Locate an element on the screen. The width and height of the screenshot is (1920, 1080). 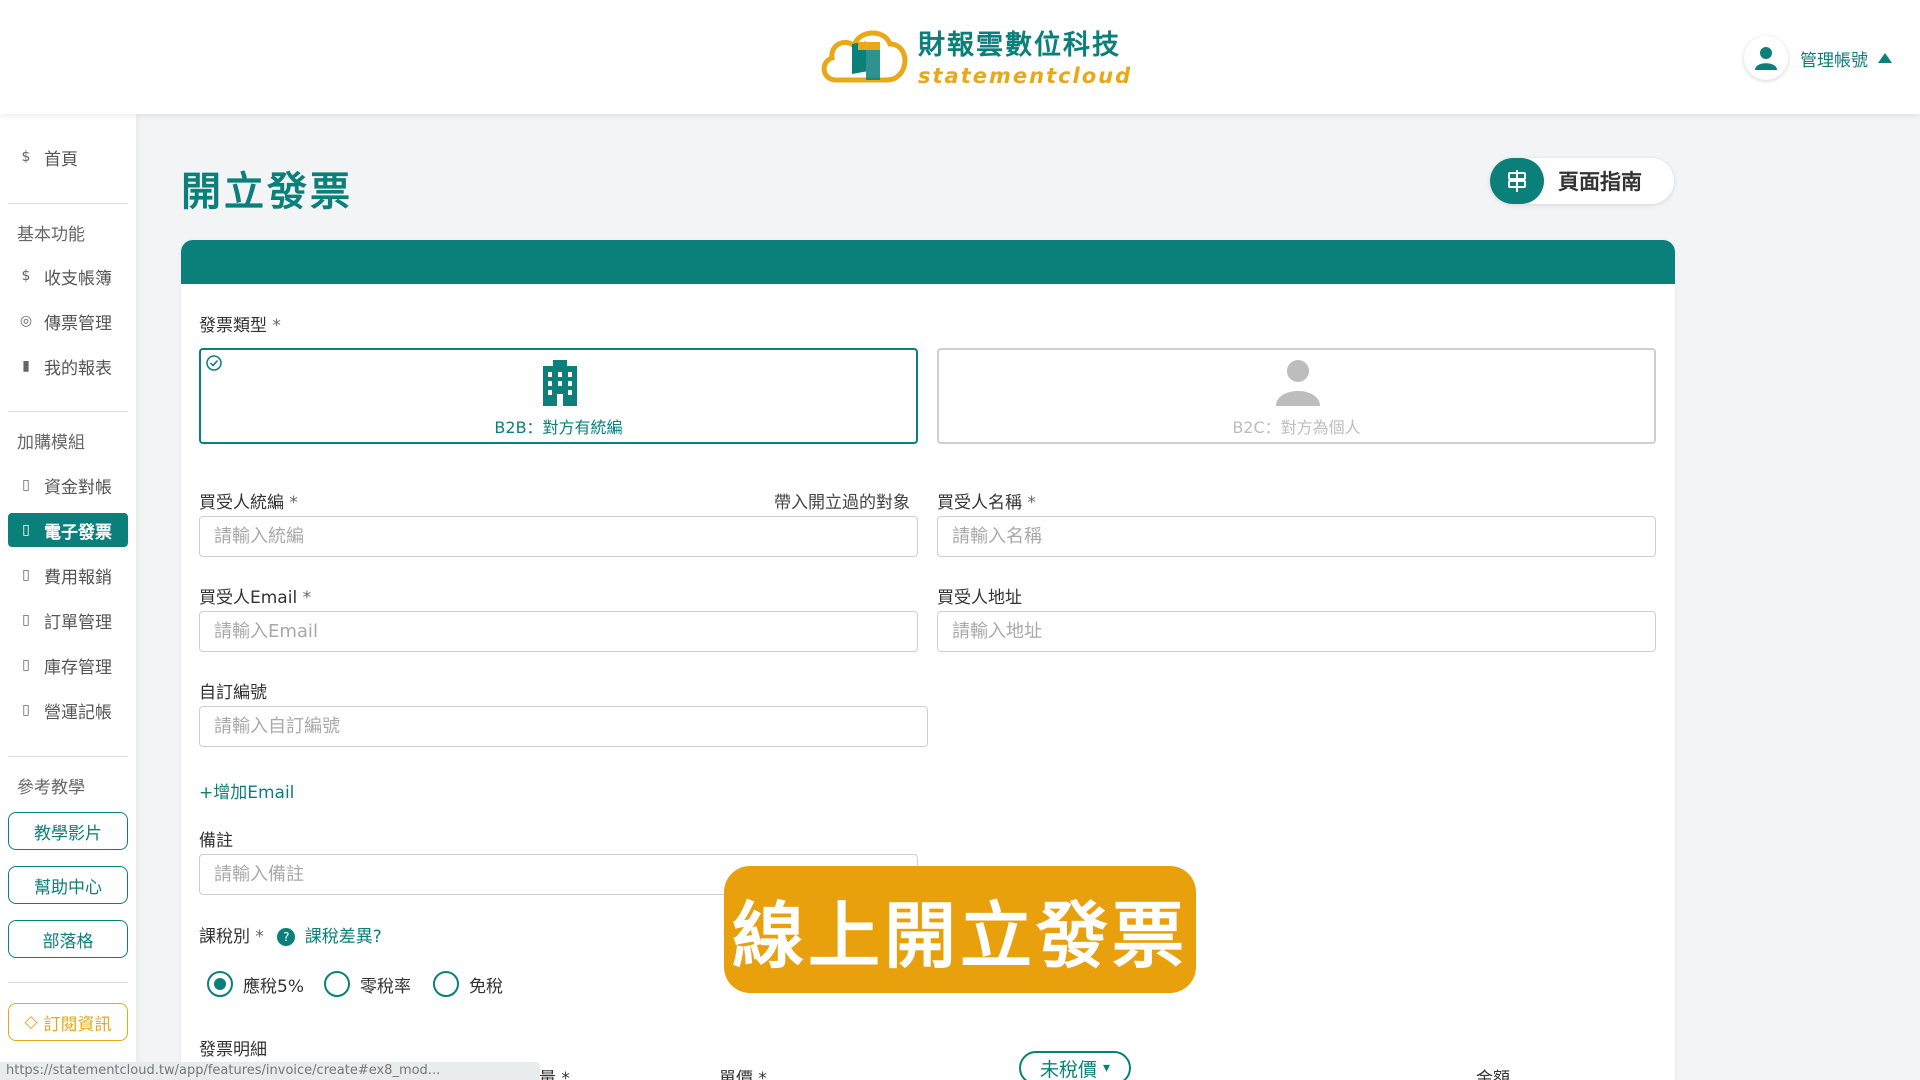
type-option-b2b: B2B：對方有統編 is located at coordinates (558, 396).